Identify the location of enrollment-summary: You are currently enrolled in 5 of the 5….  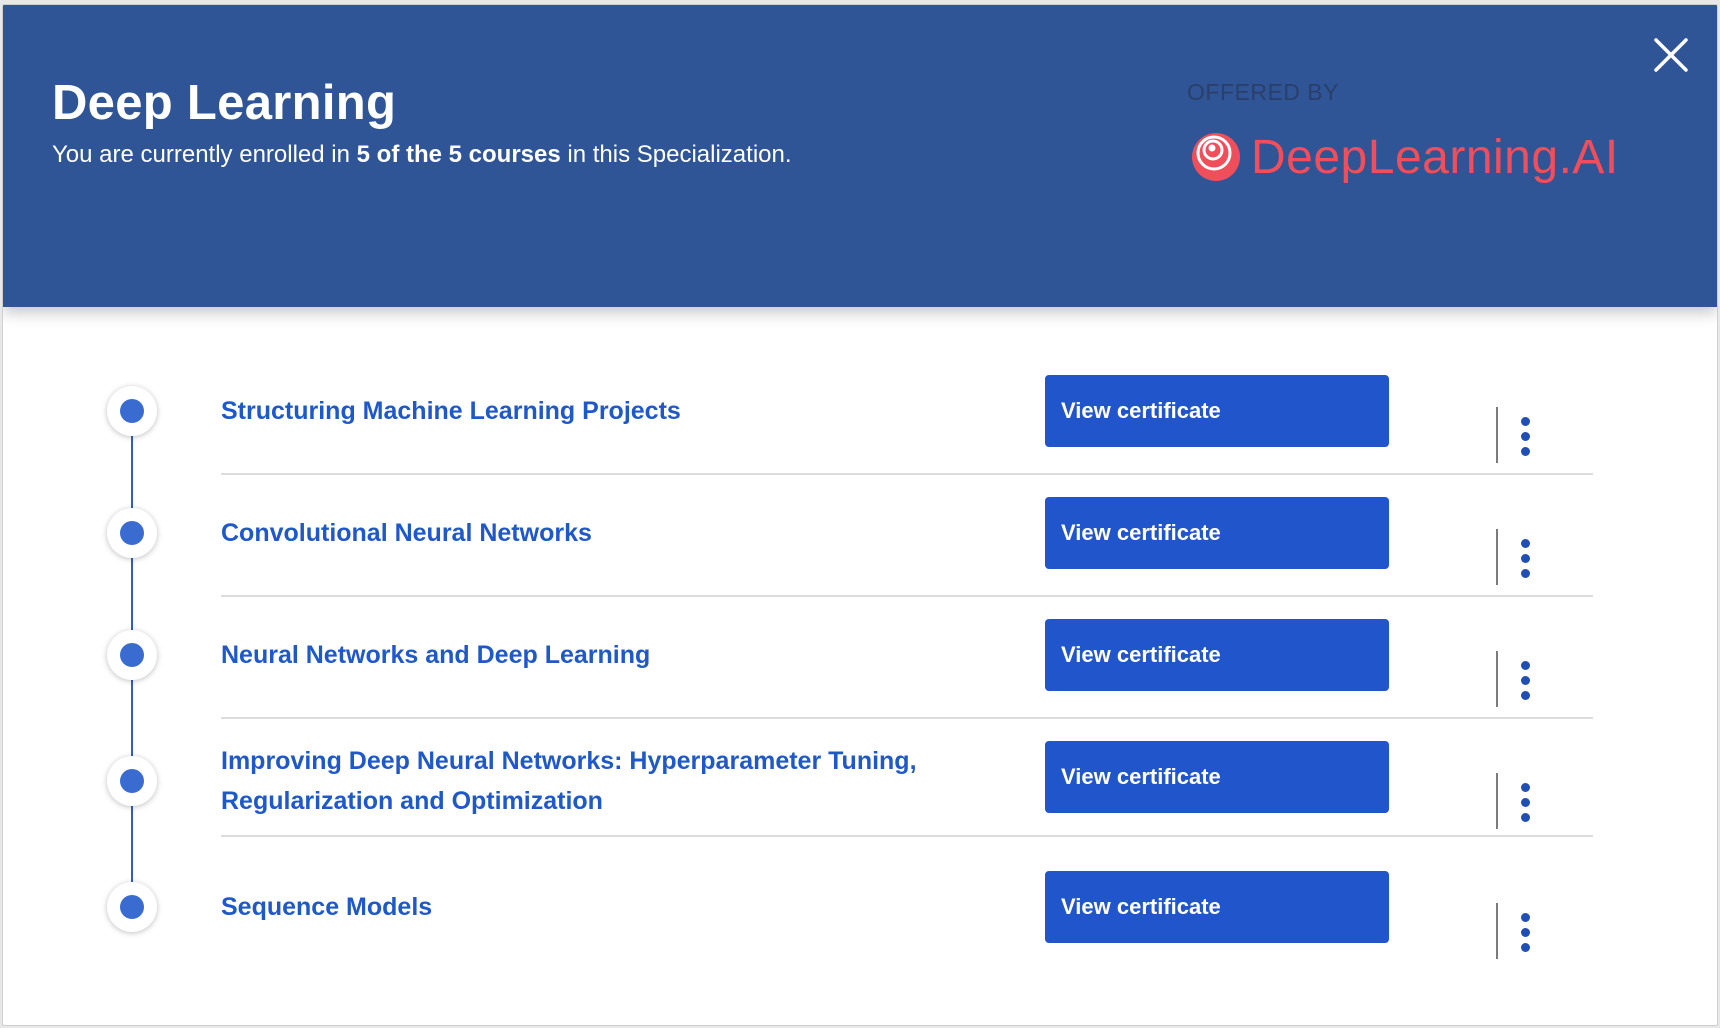
(422, 155).